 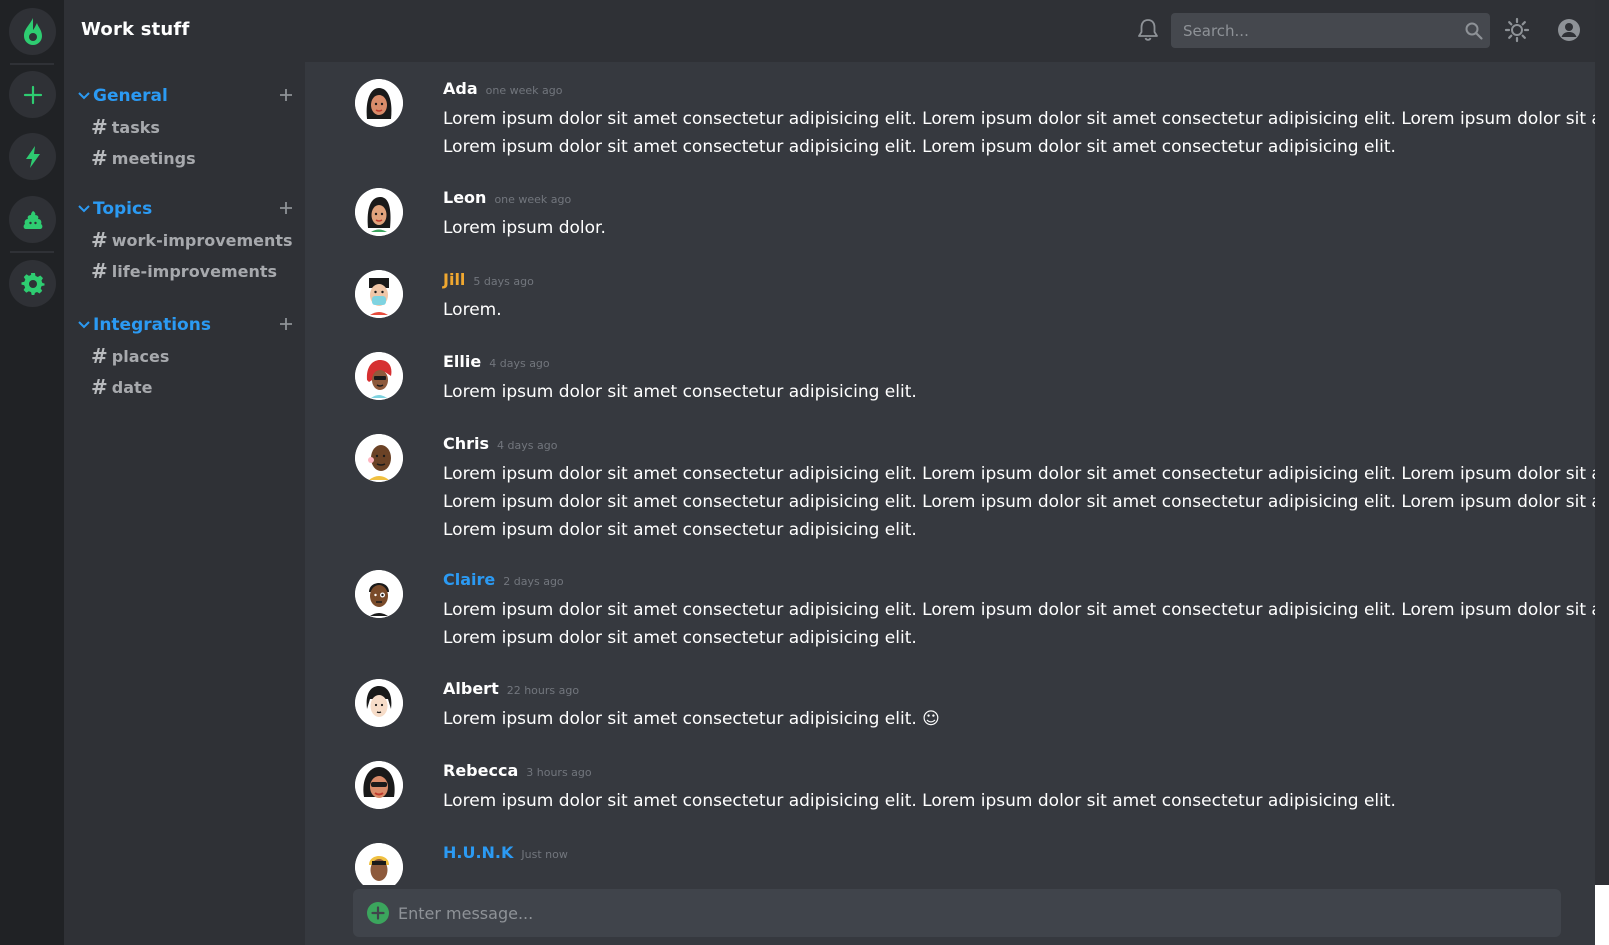 I want to click on group-name: Topics, so click(x=123, y=209).